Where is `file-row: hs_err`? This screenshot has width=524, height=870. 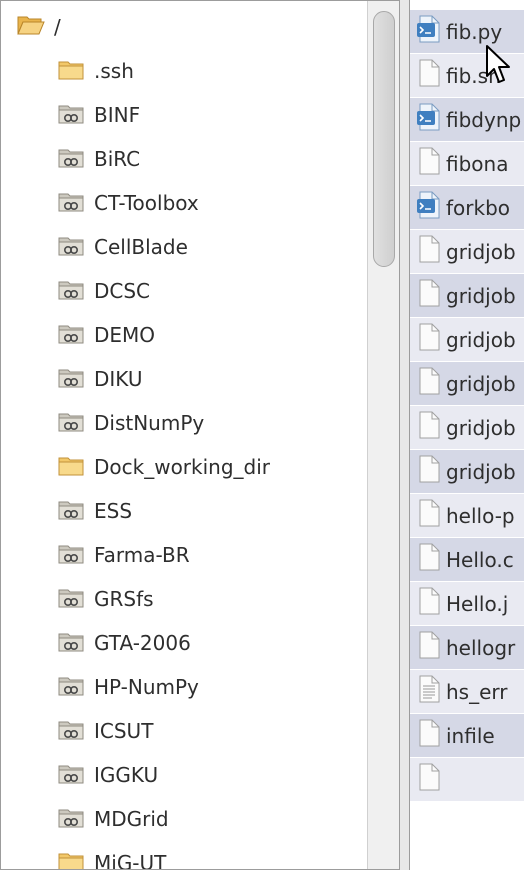 file-row: hs_err is located at coordinates (467, 692).